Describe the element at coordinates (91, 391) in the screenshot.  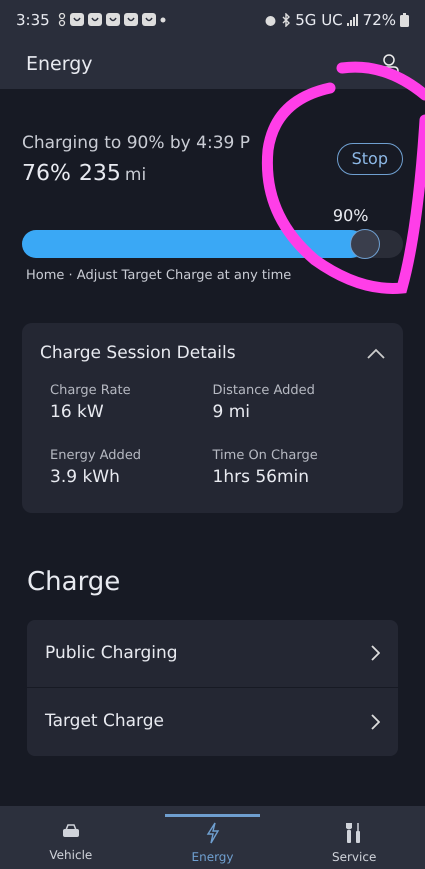
I see `stat-label: Charge Rate` at that location.